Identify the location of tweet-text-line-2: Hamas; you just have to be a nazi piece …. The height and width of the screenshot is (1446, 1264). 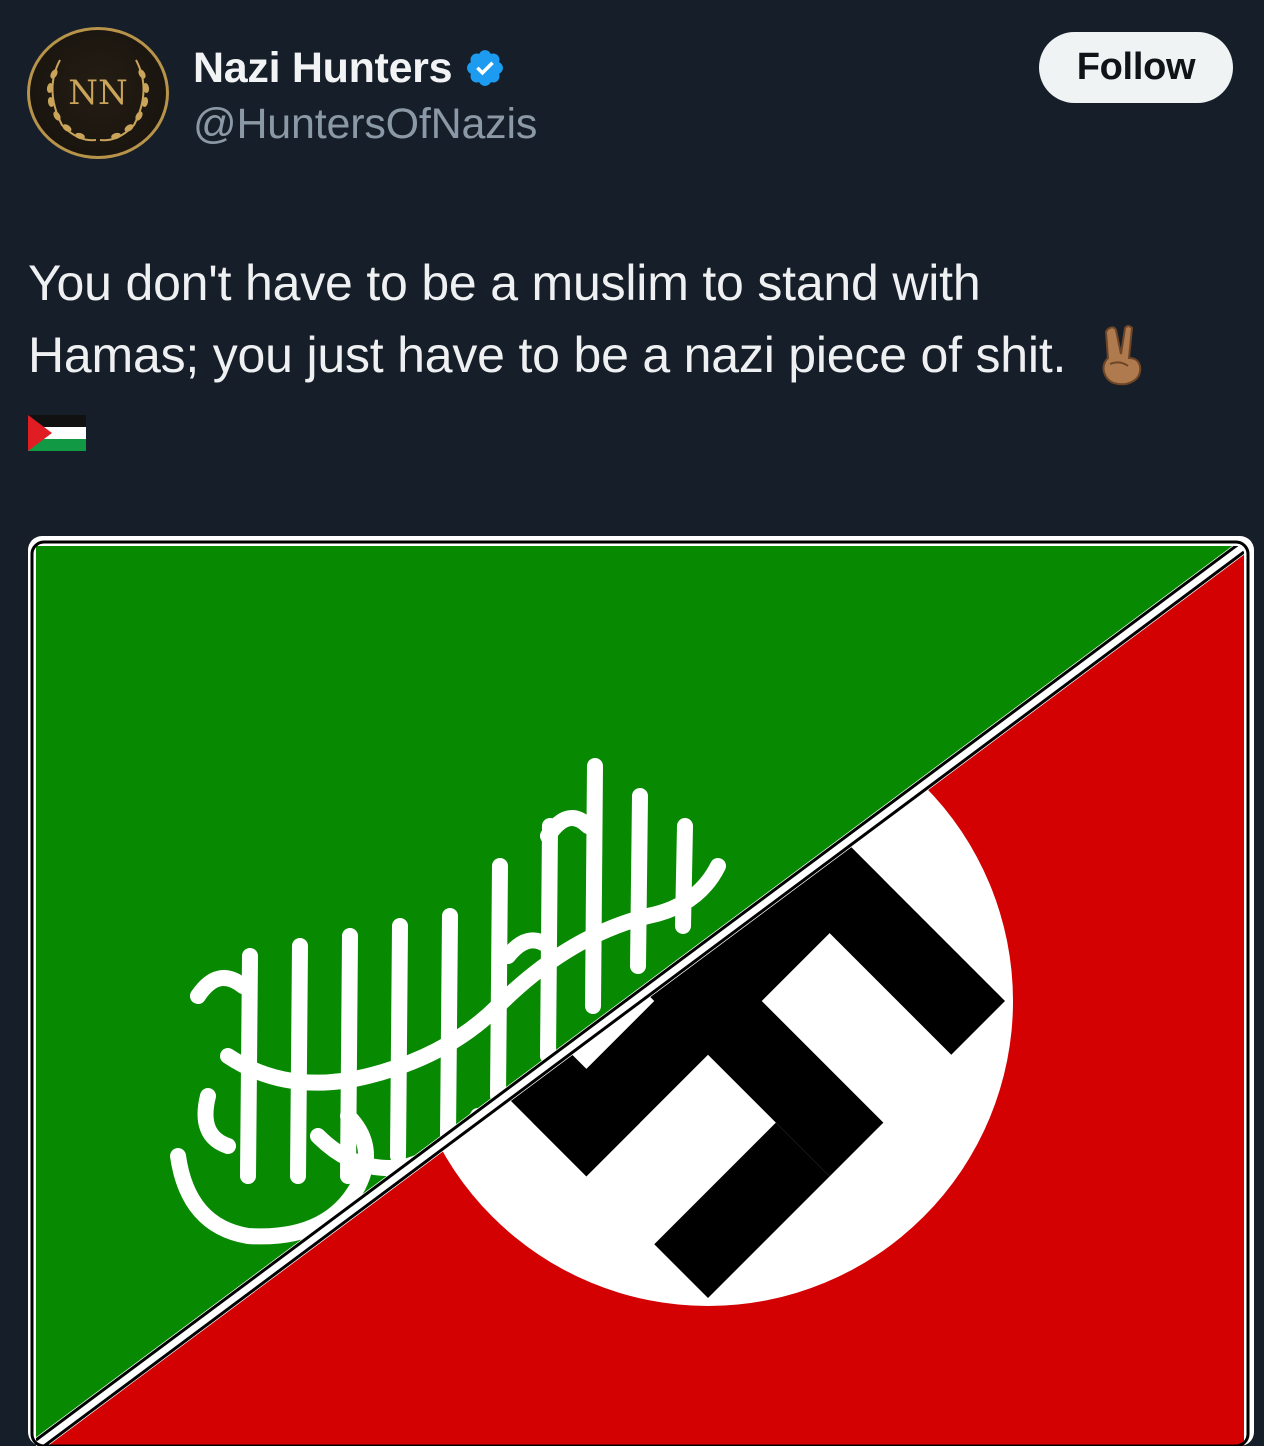
(547, 355).